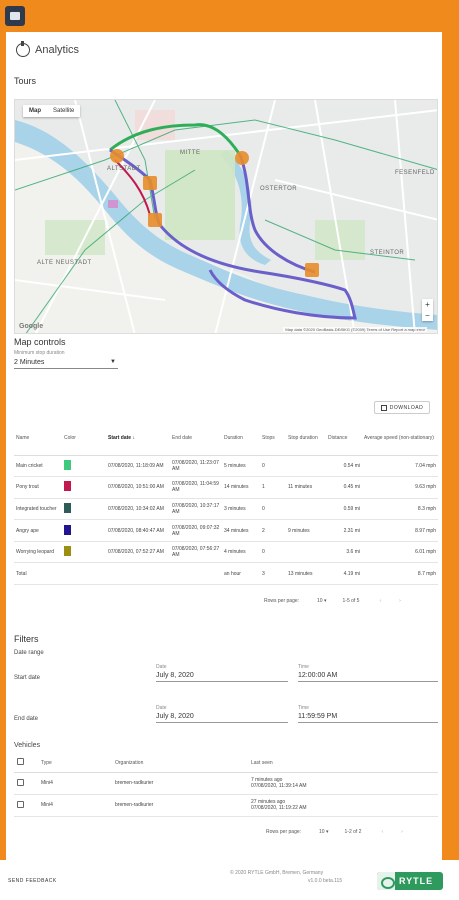  What do you see at coordinates (279, 189) in the screenshot?
I see `map-label: OSTERTOR` at bounding box center [279, 189].